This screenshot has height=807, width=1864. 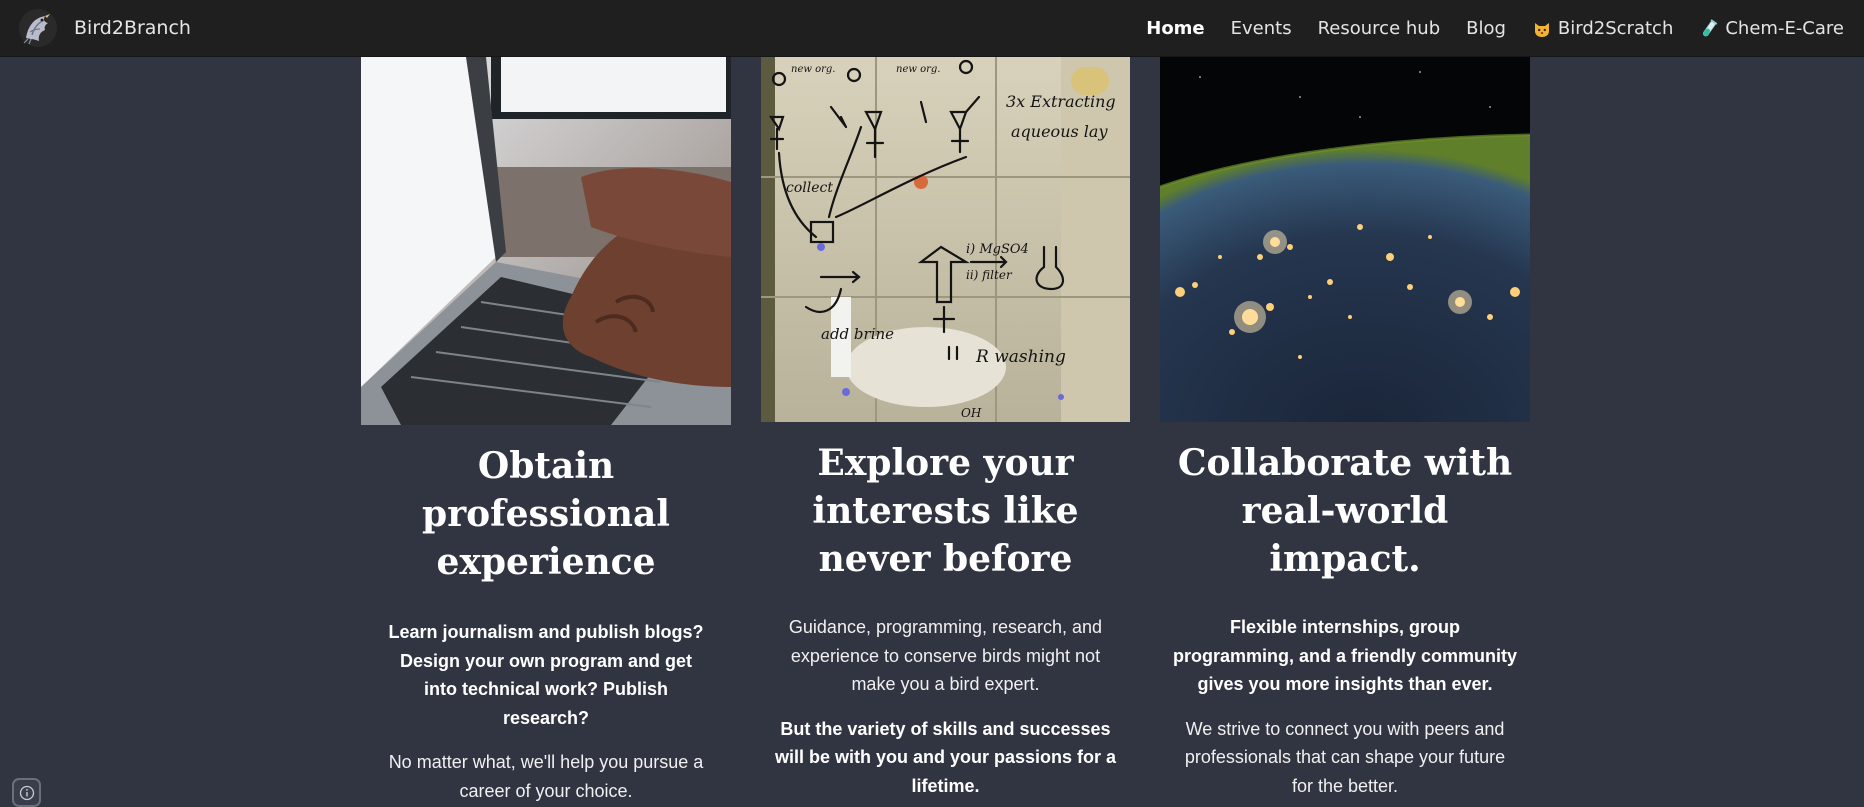 I want to click on svg-text: 3x Extracting, so click(x=1061, y=101).